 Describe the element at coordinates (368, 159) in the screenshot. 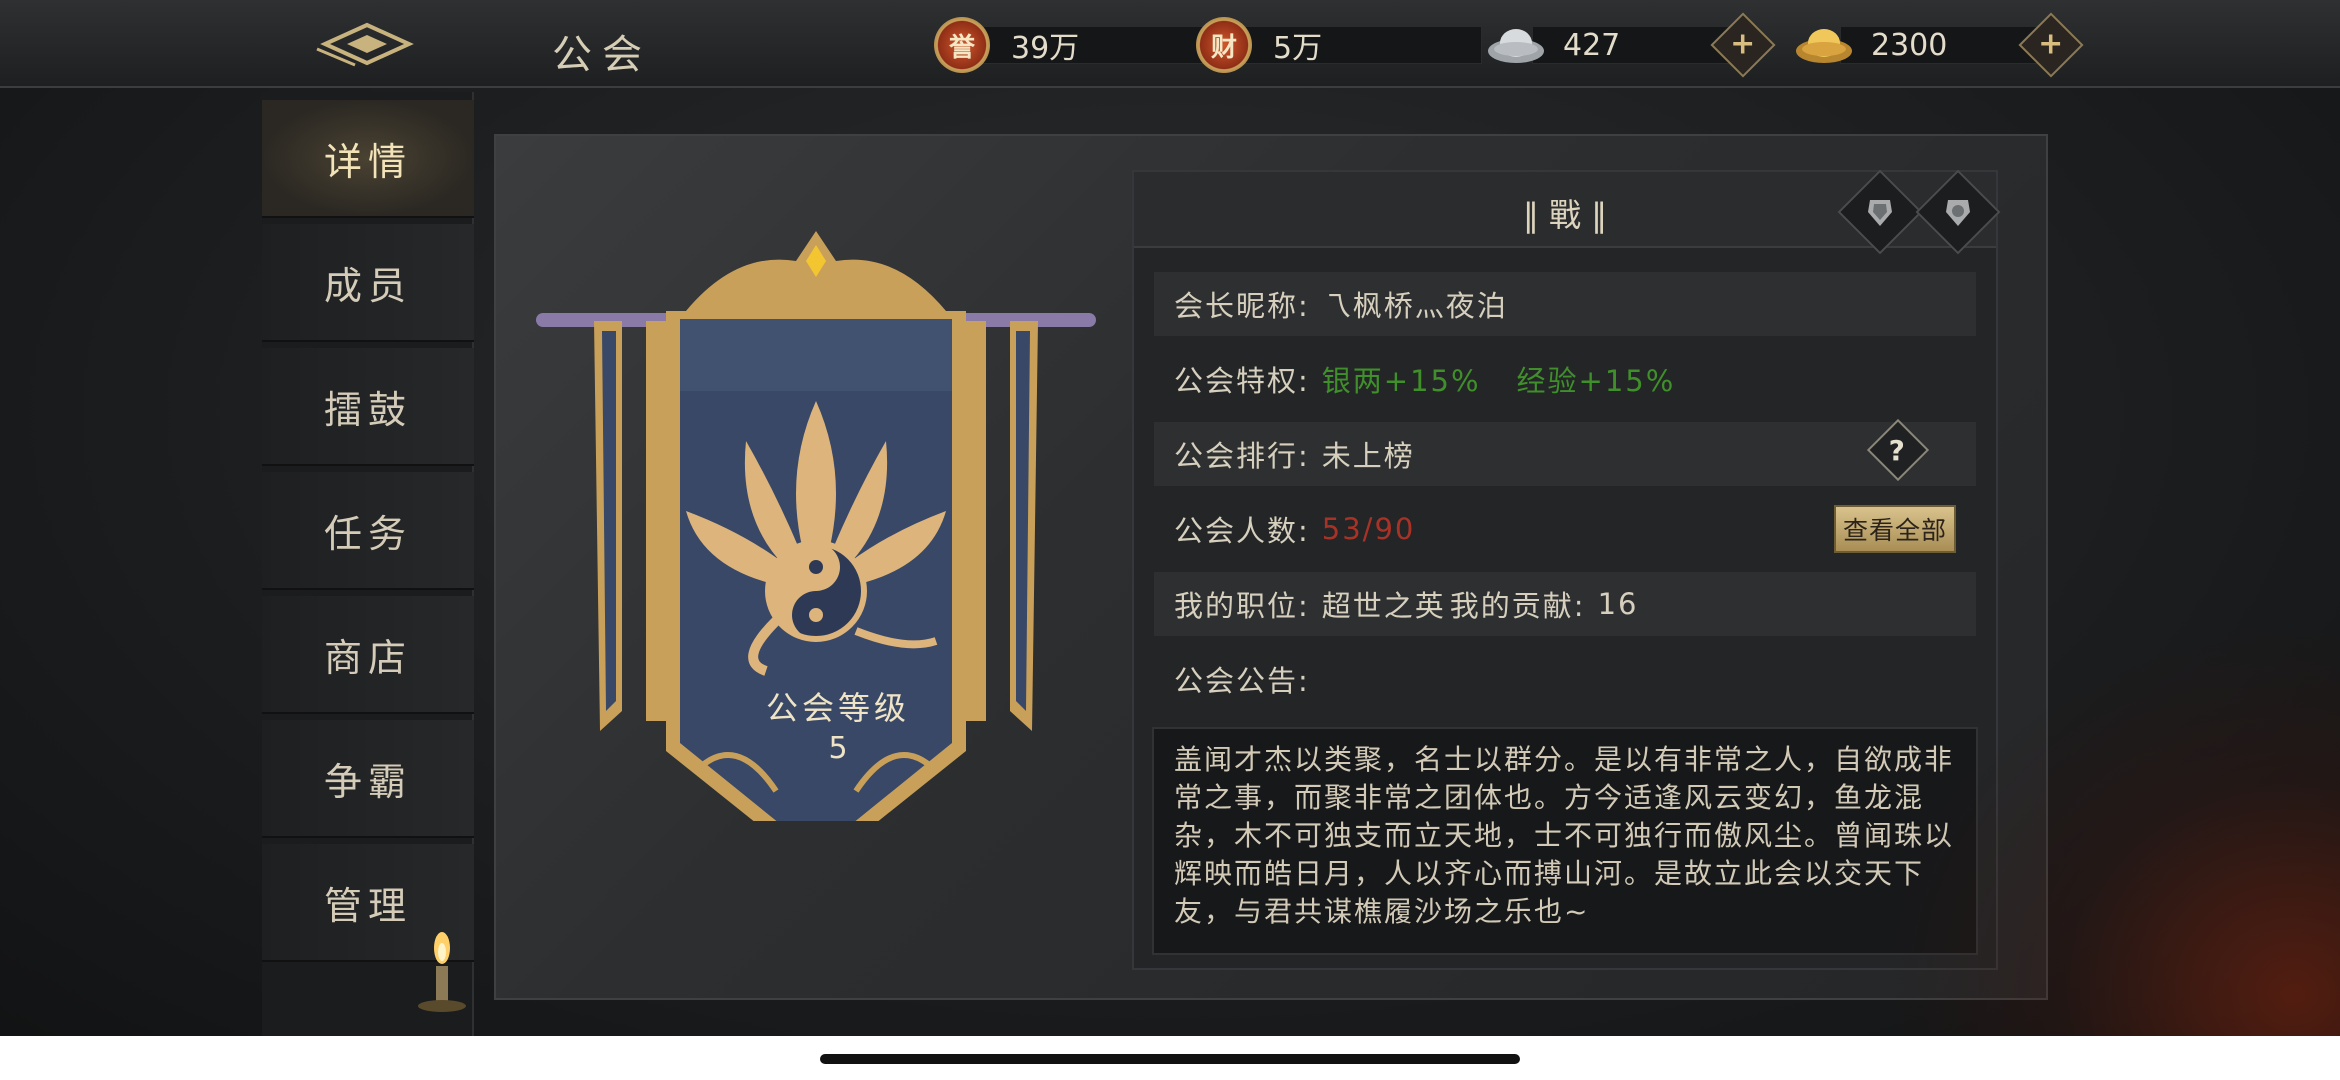

I see `tab-details: 详情` at that location.